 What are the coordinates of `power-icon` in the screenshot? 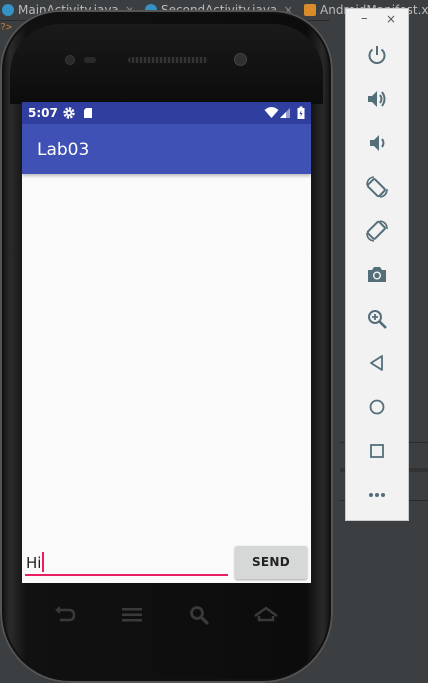 It's located at (377, 55).